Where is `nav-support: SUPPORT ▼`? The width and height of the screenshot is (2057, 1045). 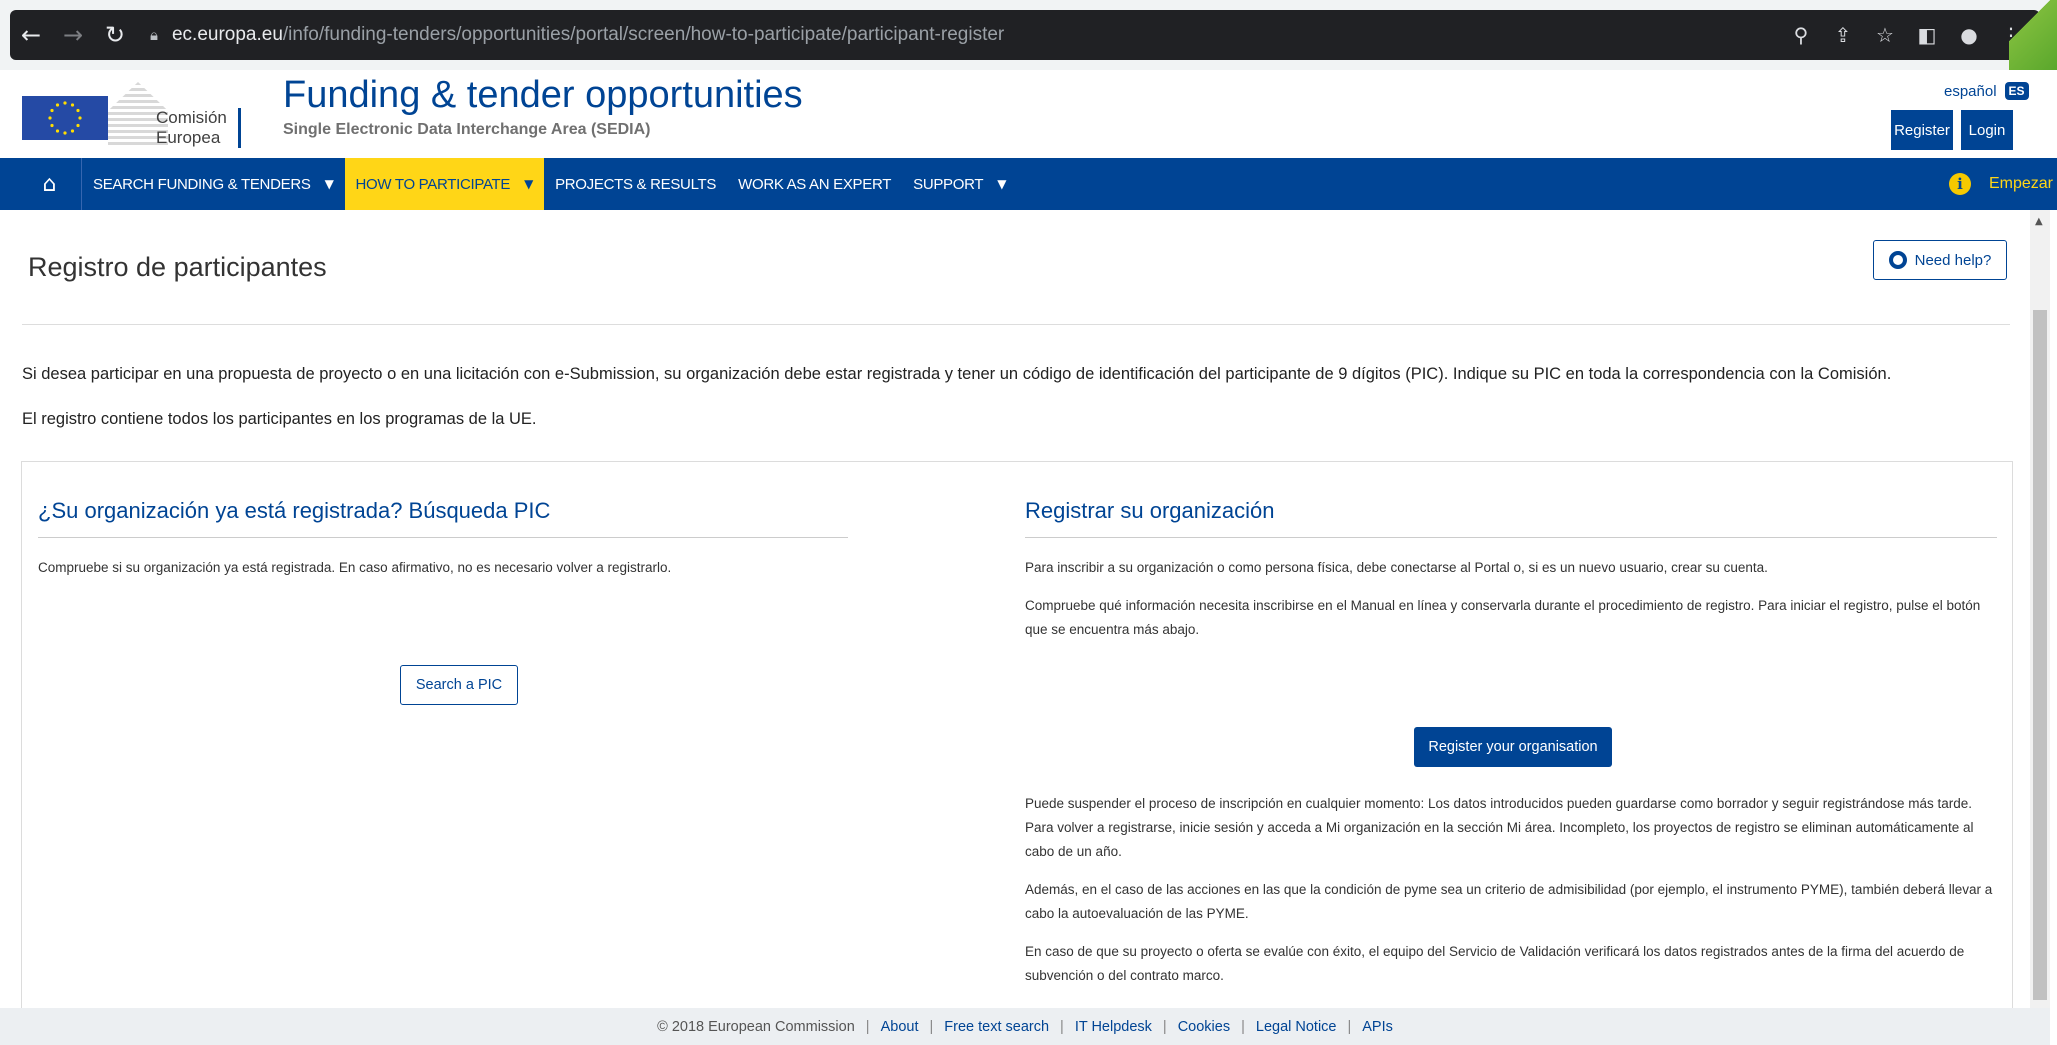
nav-support: SUPPORT ▼ is located at coordinates (959, 184).